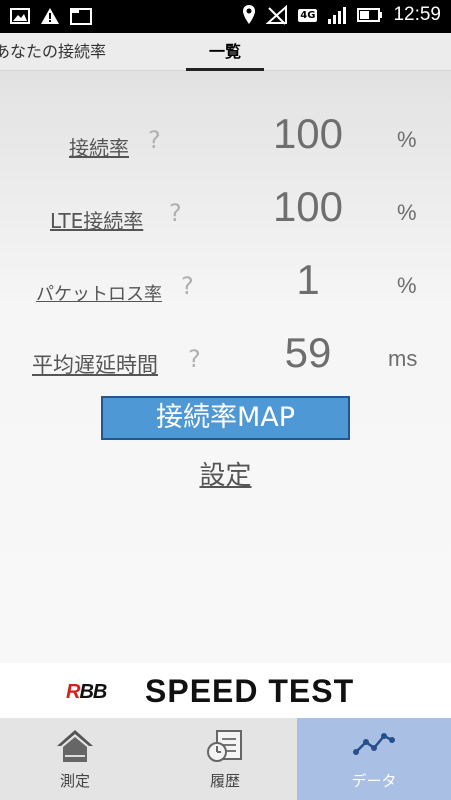 This screenshot has width=451, height=800. What do you see at coordinates (74, 781) in the screenshot?
I see `nav-measure-label: 測定` at bounding box center [74, 781].